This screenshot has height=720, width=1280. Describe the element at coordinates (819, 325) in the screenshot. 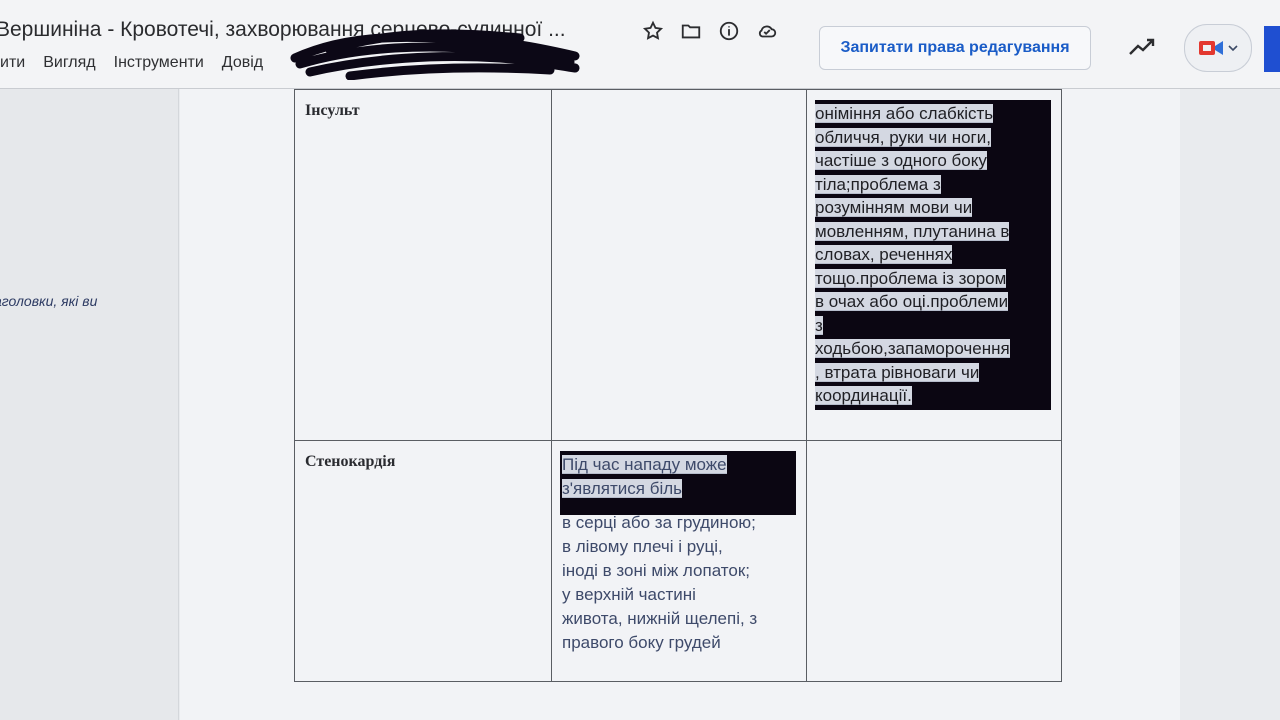

I see `symptom-line: з` at that location.